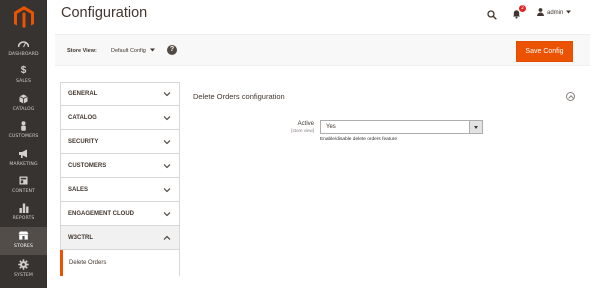 The image size is (600, 288). What do you see at coordinates (23, 164) in the screenshot?
I see `nav-label: MARKETING` at bounding box center [23, 164].